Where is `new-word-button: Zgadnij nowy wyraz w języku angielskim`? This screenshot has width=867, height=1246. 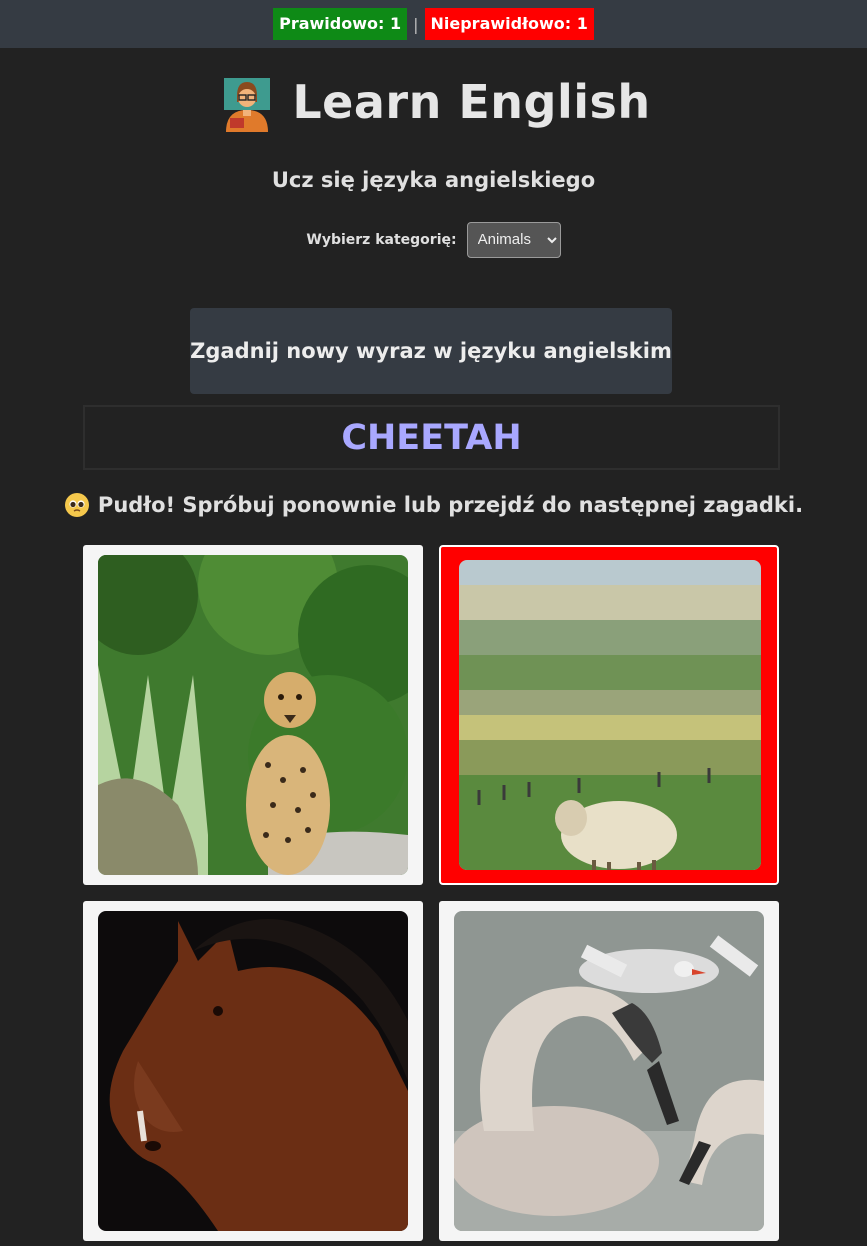 new-word-button: Zgadnij nowy wyraz w języku angielskim is located at coordinates (431, 351).